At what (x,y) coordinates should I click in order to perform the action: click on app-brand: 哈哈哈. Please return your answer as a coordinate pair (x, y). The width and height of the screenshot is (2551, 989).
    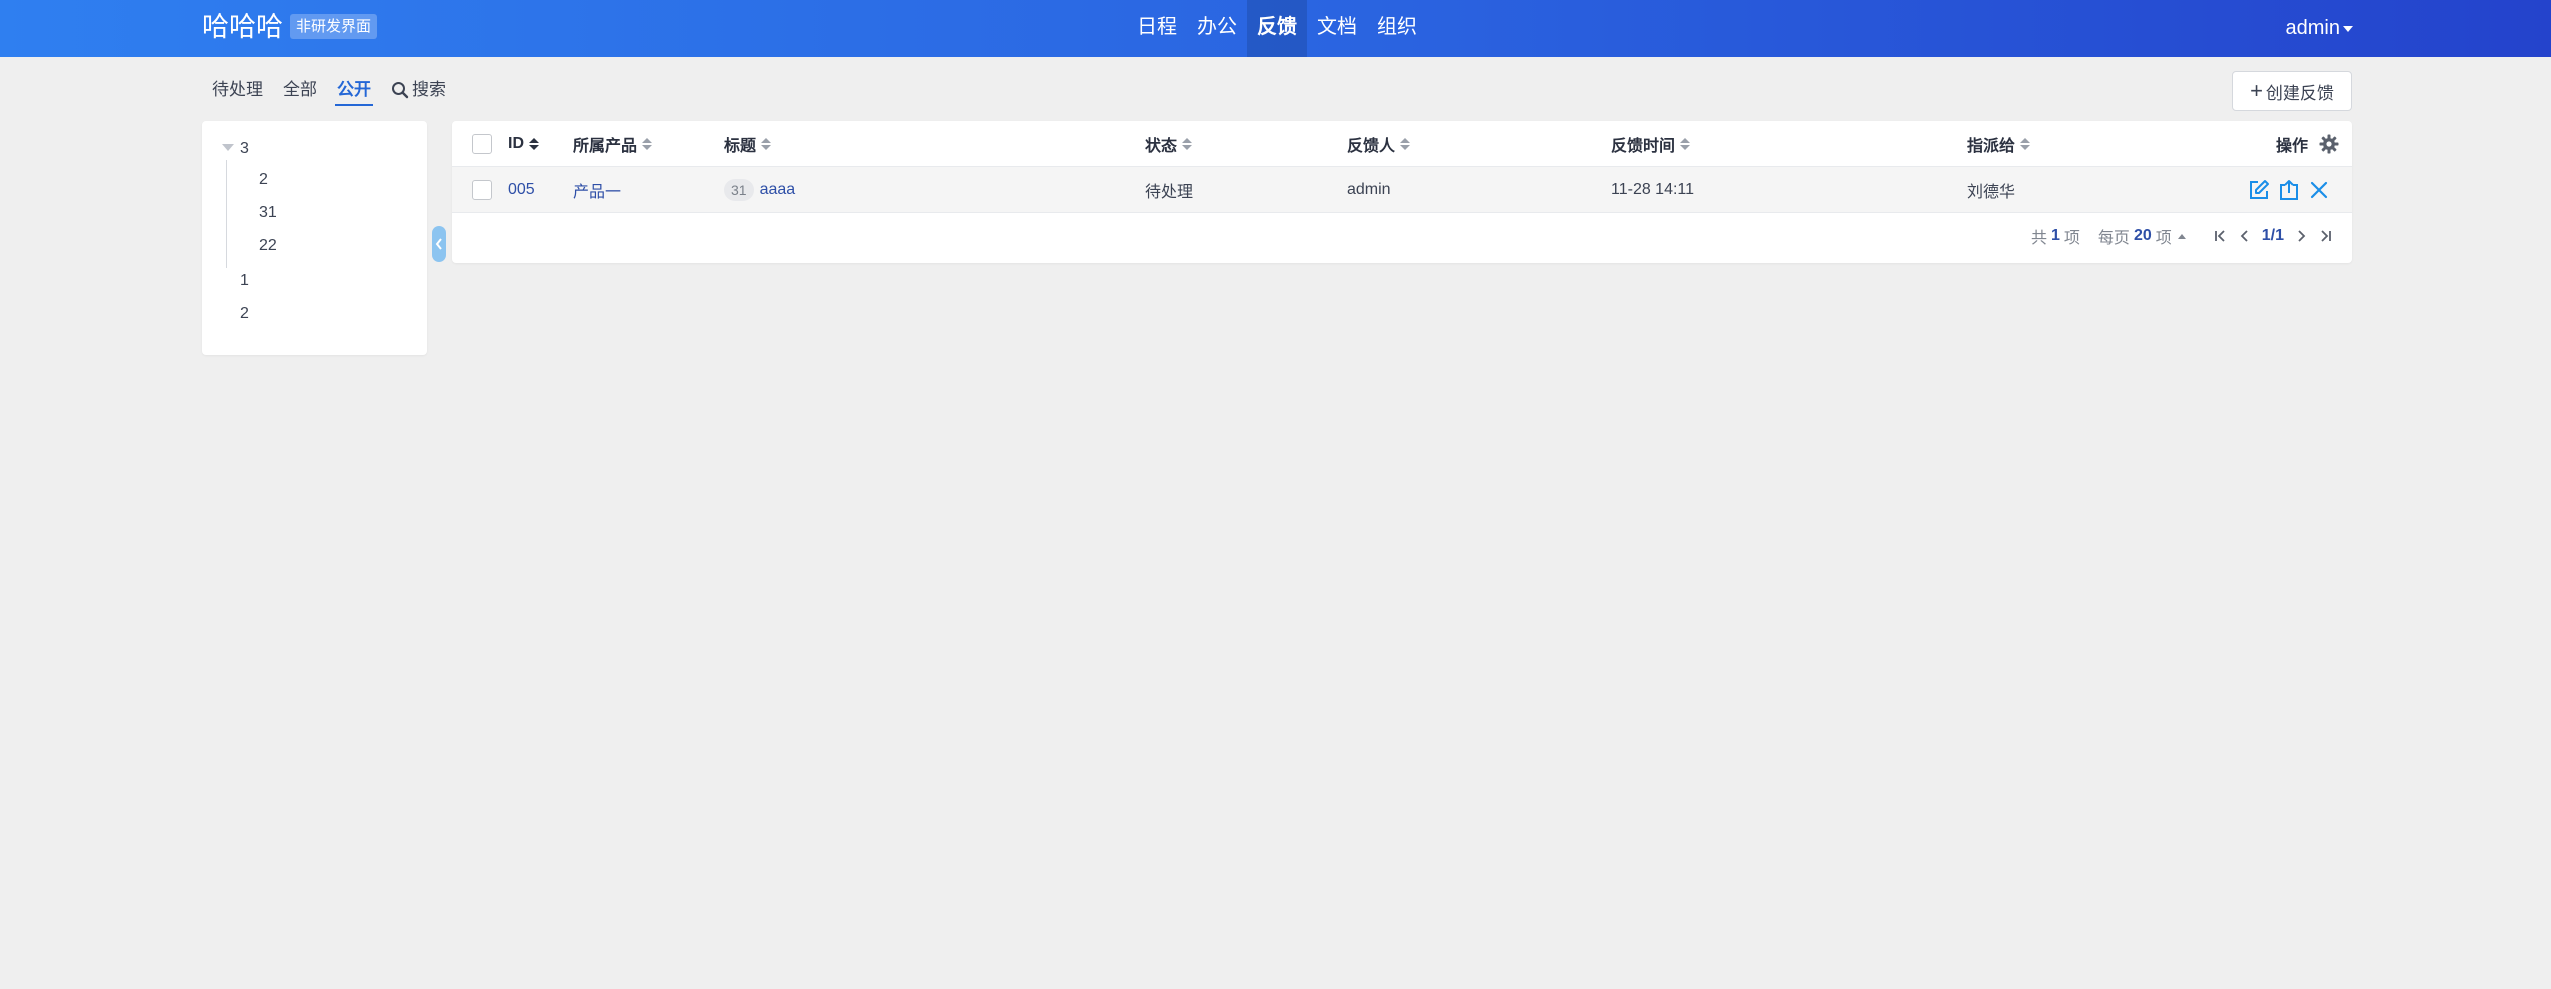
    Looking at the image, I should click on (242, 27).